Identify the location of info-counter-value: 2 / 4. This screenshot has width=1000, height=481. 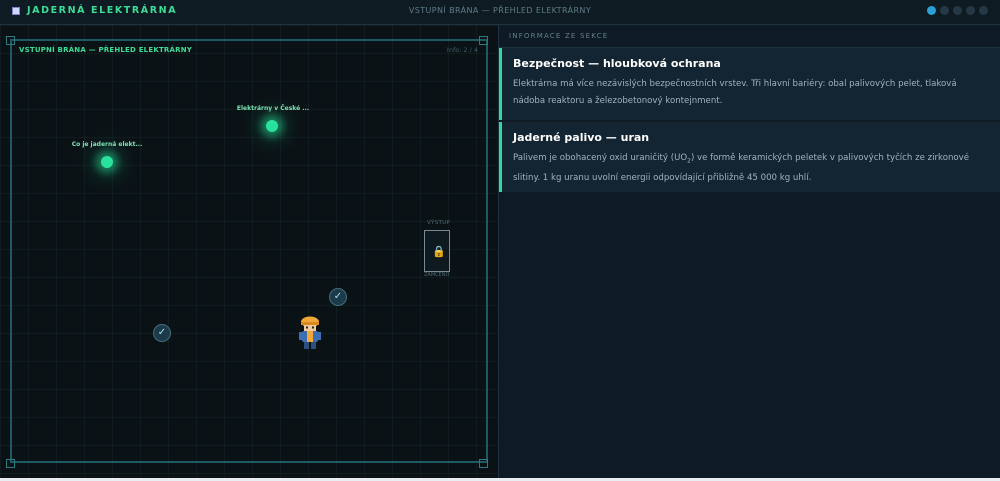
(470, 50).